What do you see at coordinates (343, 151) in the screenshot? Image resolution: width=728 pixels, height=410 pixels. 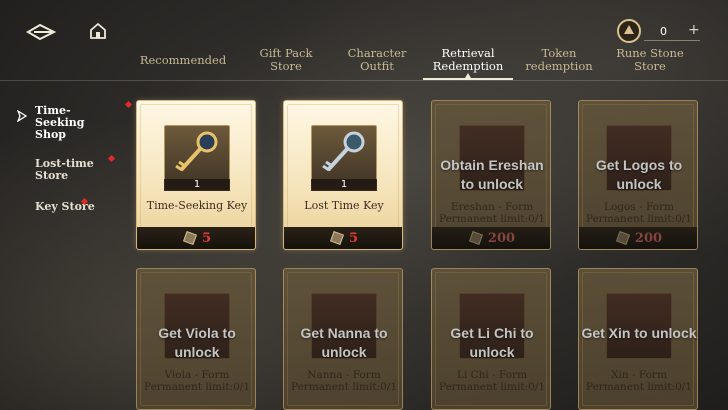 I see `silver-key-icon` at bounding box center [343, 151].